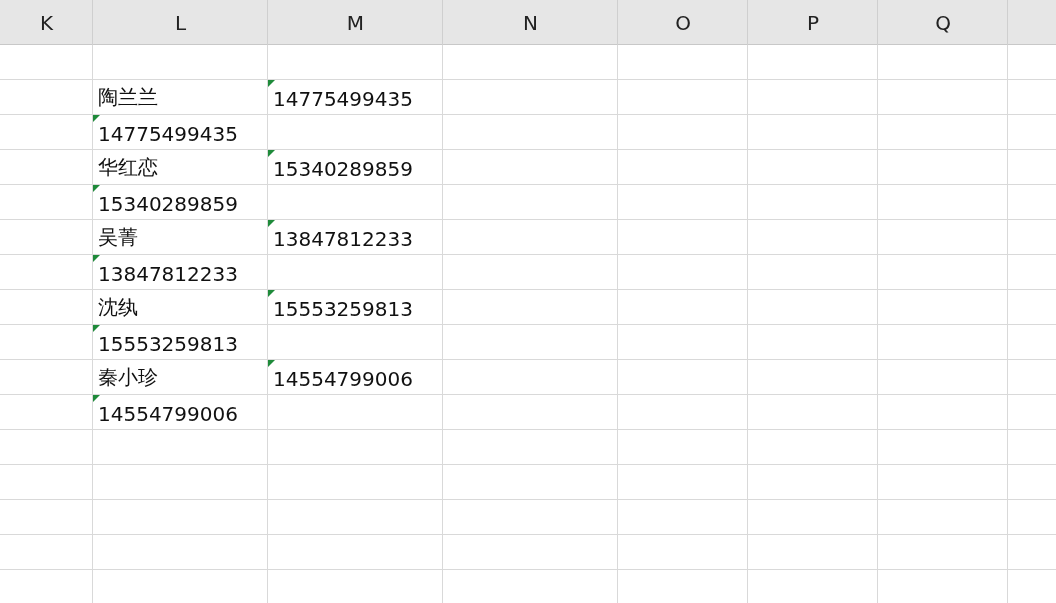 Image resolution: width=1056 pixels, height=603 pixels. What do you see at coordinates (180, 22) in the screenshot?
I see `column-header: L` at bounding box center [180, 22].